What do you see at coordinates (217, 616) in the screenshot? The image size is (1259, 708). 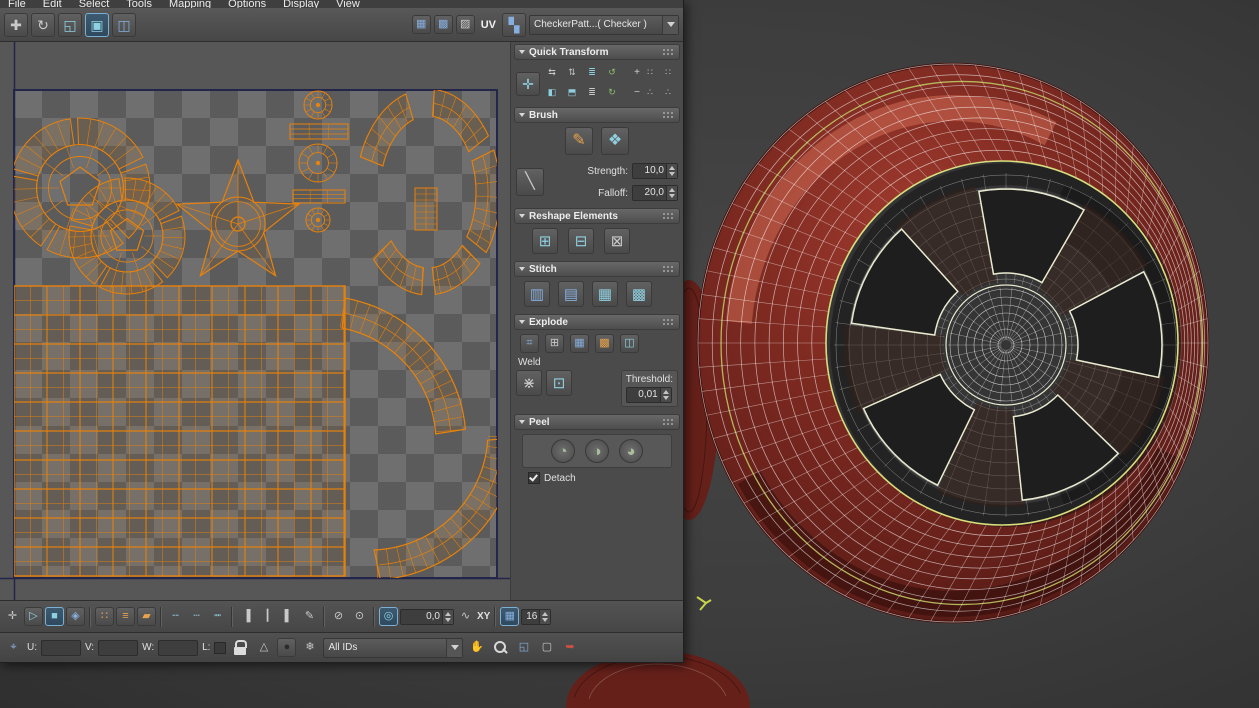 I see `grow-loop-icon: ┉` at bounding box center [217, 616].